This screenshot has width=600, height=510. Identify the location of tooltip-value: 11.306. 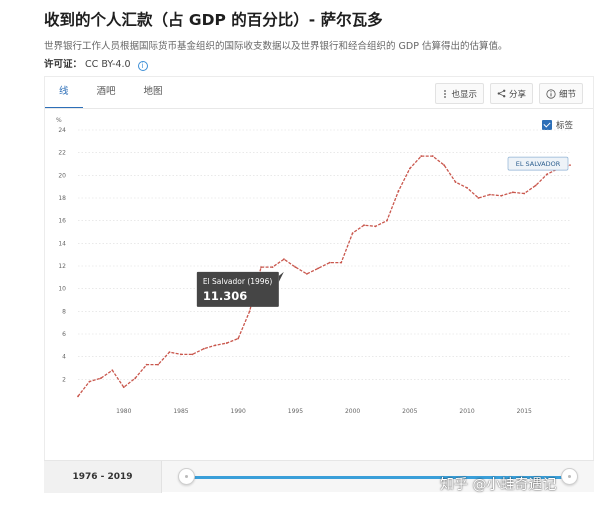
(225, 296).